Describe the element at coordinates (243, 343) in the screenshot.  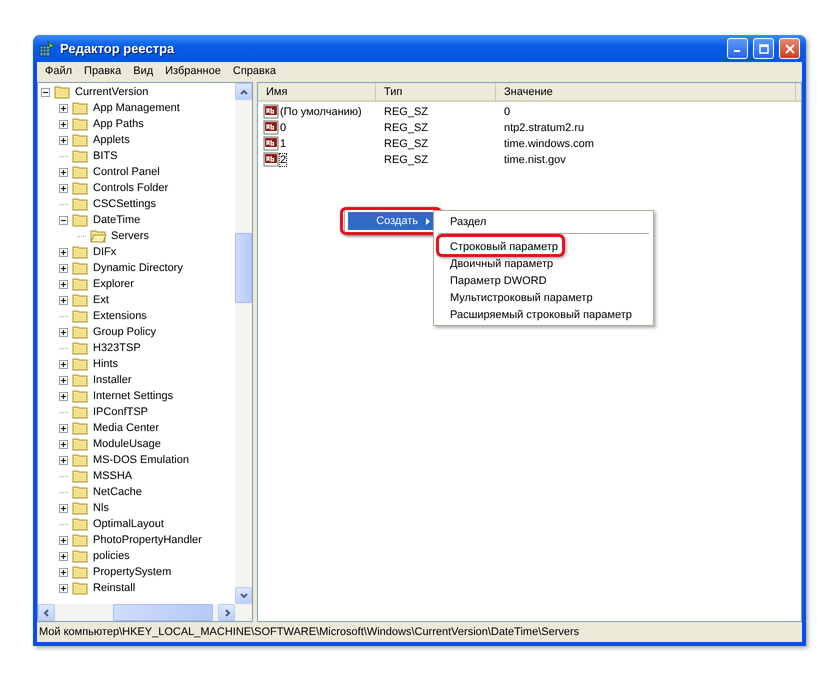
I see `vertical-scrollbar` at that location.